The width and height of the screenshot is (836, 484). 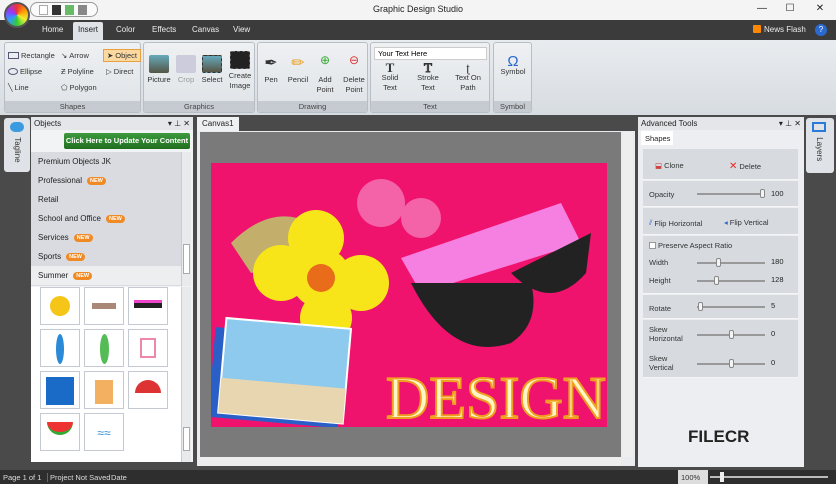 I want to click on category-sports: Sports NEW, so click(x=106, y=256).